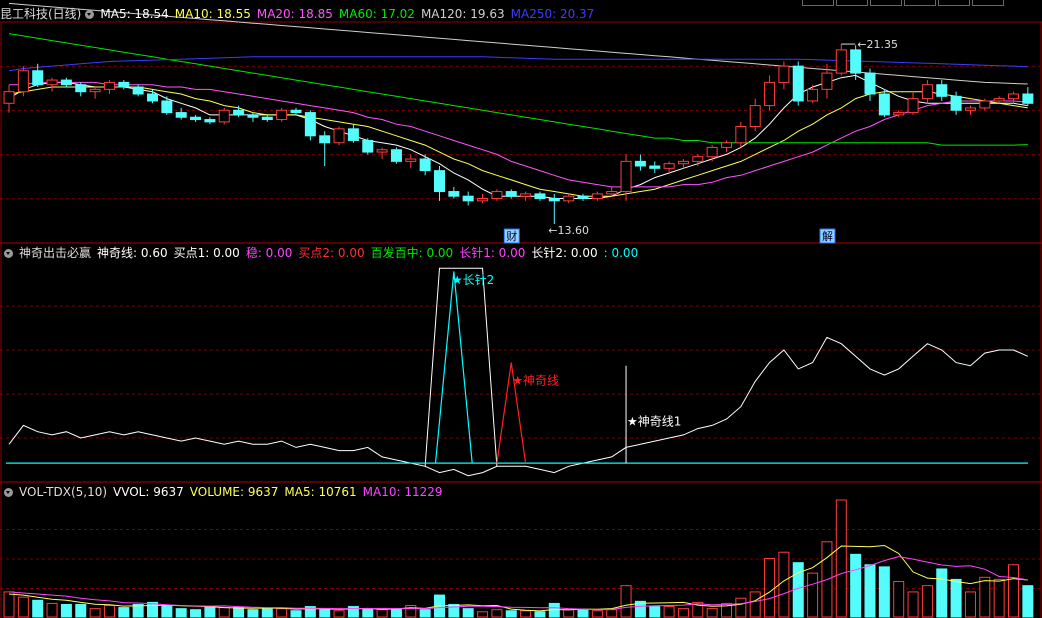 The height and width of the screenshot is (618, 1042). What do you see at coordinates (654, 421) in the screenshot?
I see `indicator-marker-label: ★神奇线1` at bounding box center [654, 421].